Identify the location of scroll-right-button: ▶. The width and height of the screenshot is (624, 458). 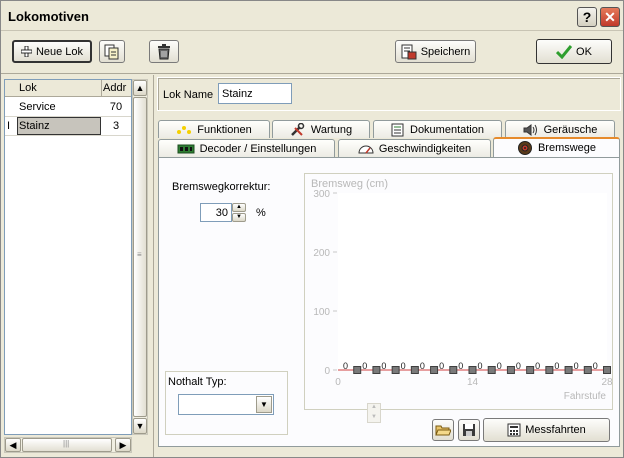
(123, 445).